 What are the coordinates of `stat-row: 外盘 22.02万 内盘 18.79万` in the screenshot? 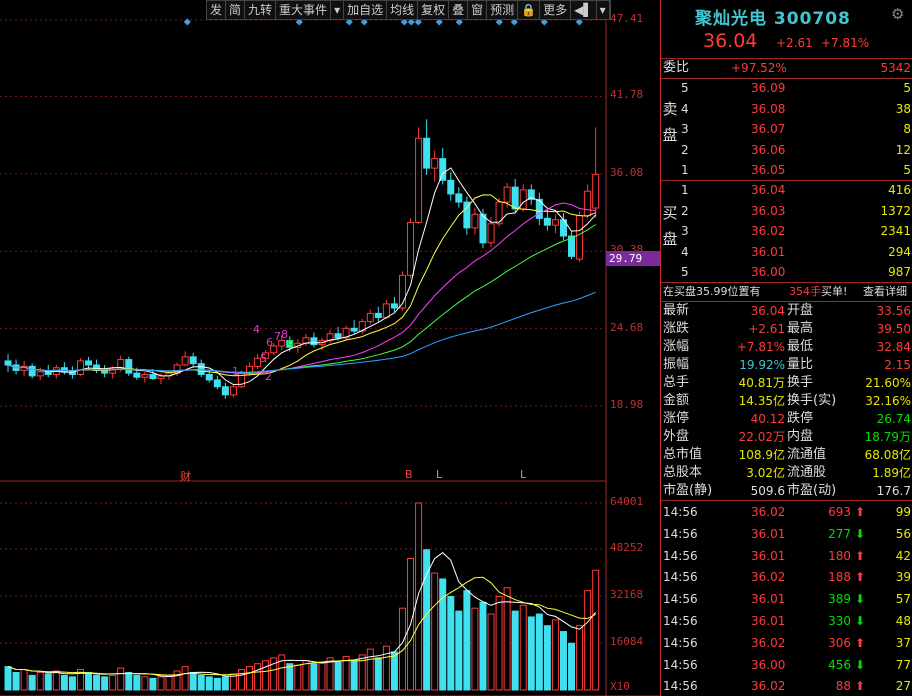 It's located at (786, 437).